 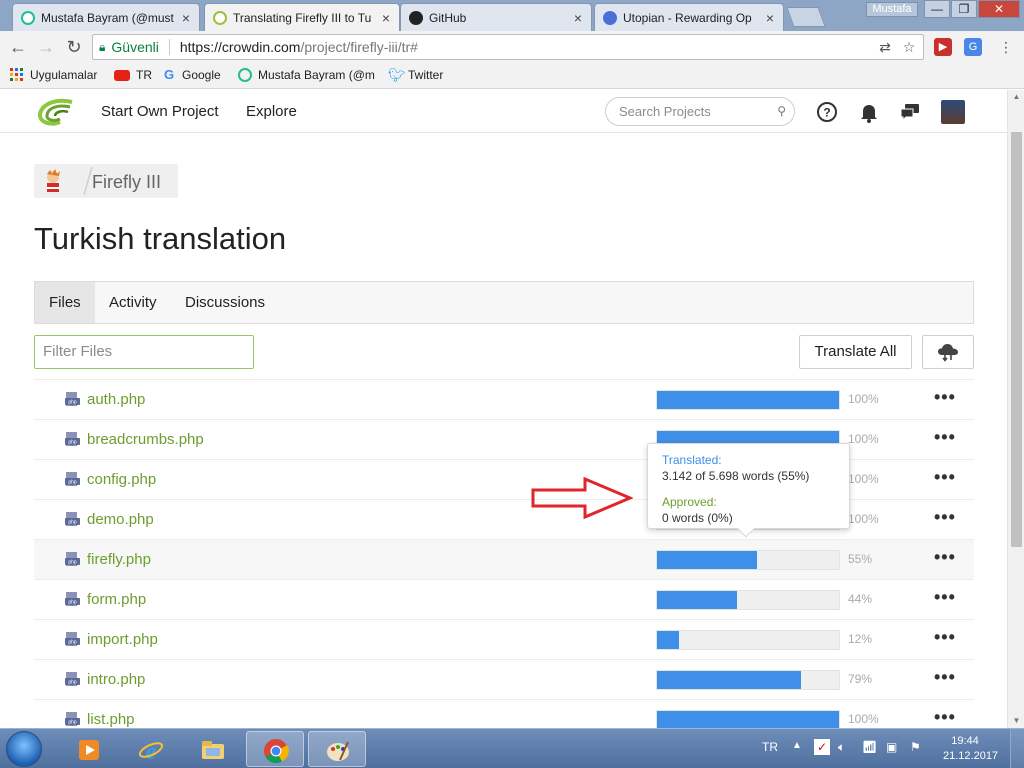 What do you see at coordinates (145, 439) in the screenshot?
I see `file-name-link: breadcrumbs.php` at bounding box center [145, 439].